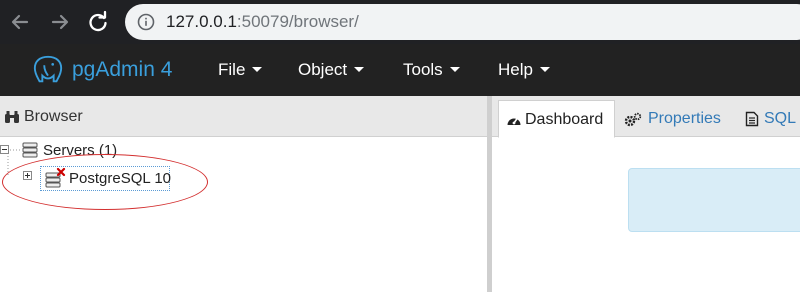 This screenshot has height=292, width=800. Describe the element at coordinates (80, 150) in the screenshot. I see `servers-label: Servers (1)` at that location.